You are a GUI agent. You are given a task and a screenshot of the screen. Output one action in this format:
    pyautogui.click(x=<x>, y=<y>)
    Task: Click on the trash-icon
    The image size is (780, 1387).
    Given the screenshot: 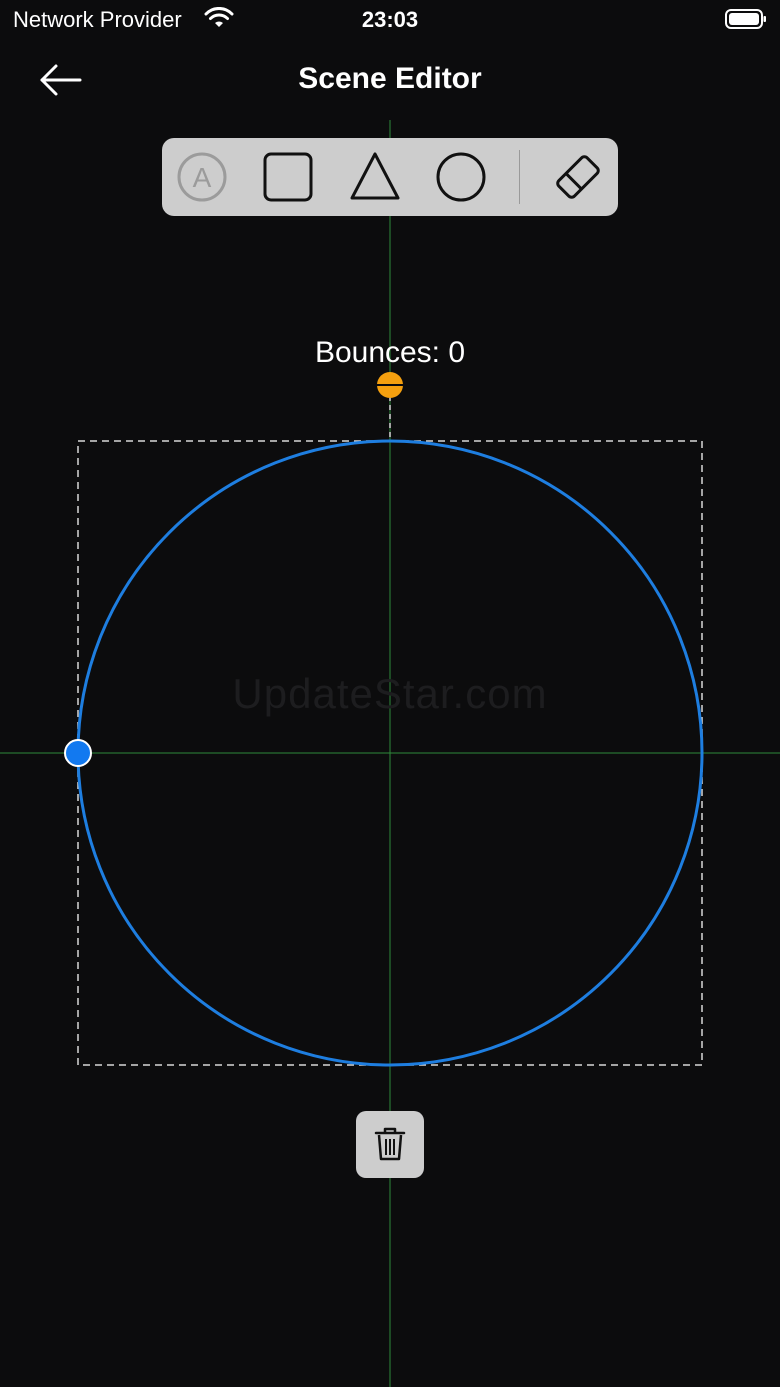 What is the action you would take?
    pyautogui.click(x=390, y=1144)
    